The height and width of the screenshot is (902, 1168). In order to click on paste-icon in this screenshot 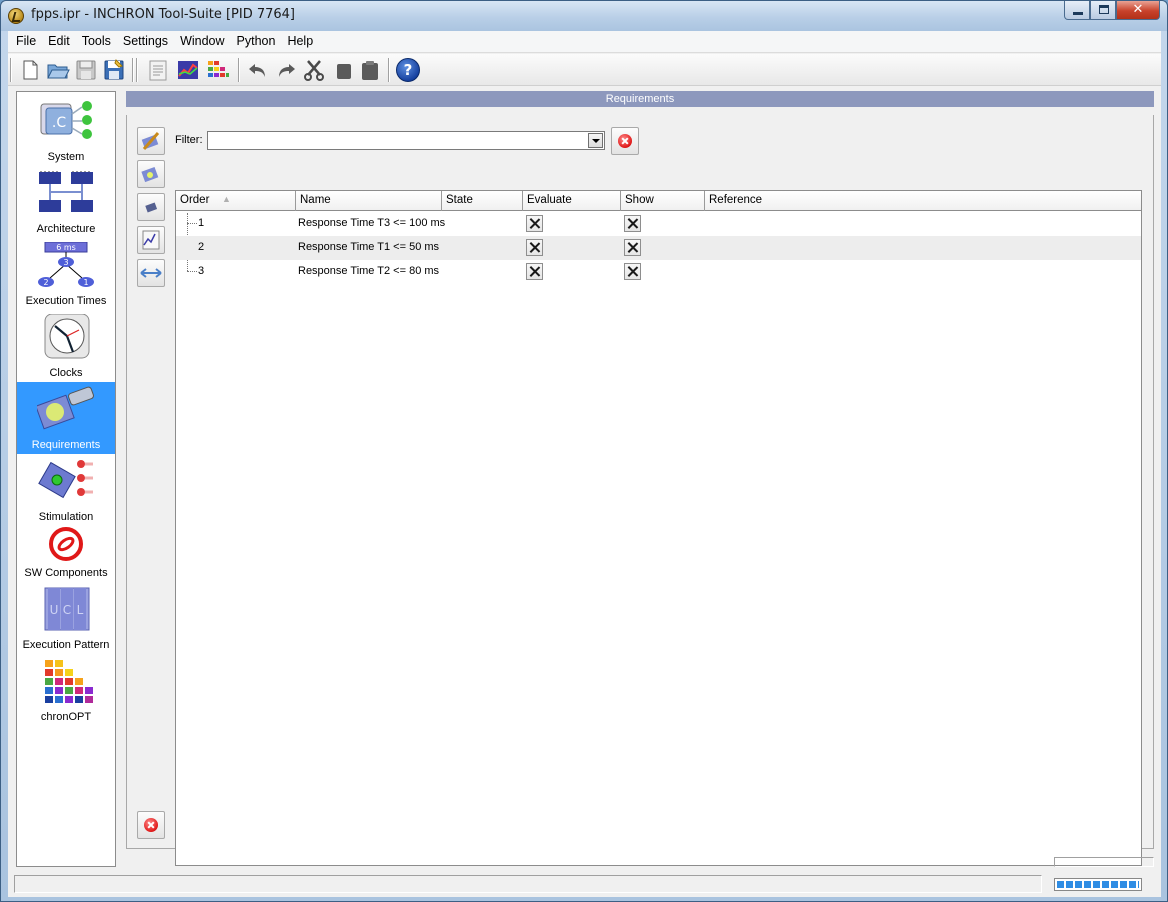, I will do `click(370, 70)`.